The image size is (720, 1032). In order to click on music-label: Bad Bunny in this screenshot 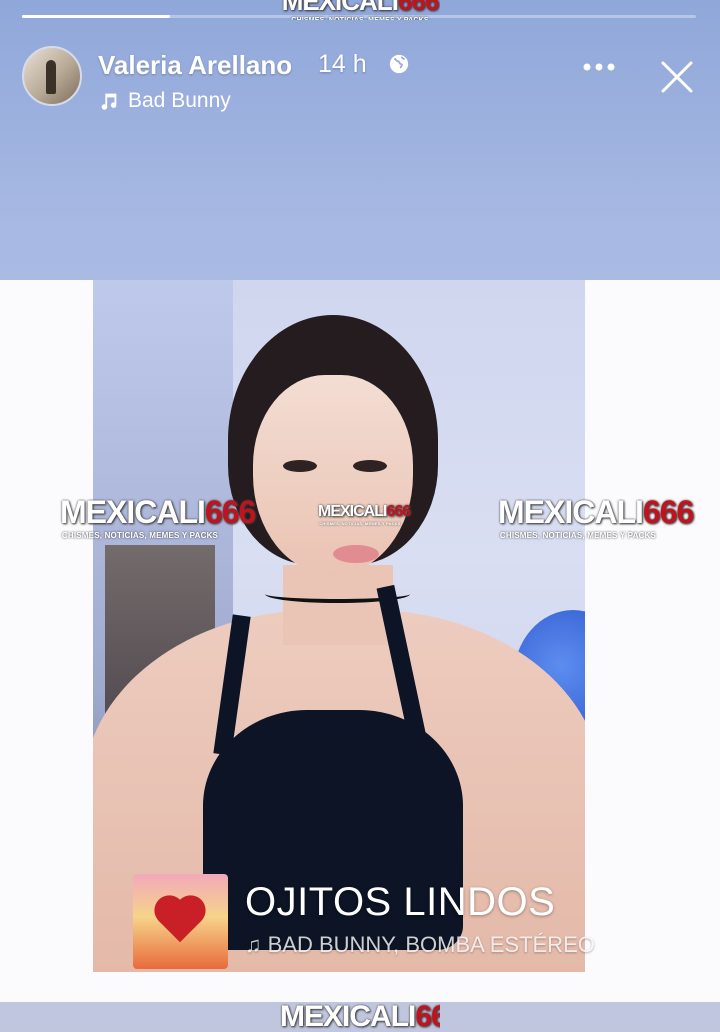, I will do `click(179, 100)`.